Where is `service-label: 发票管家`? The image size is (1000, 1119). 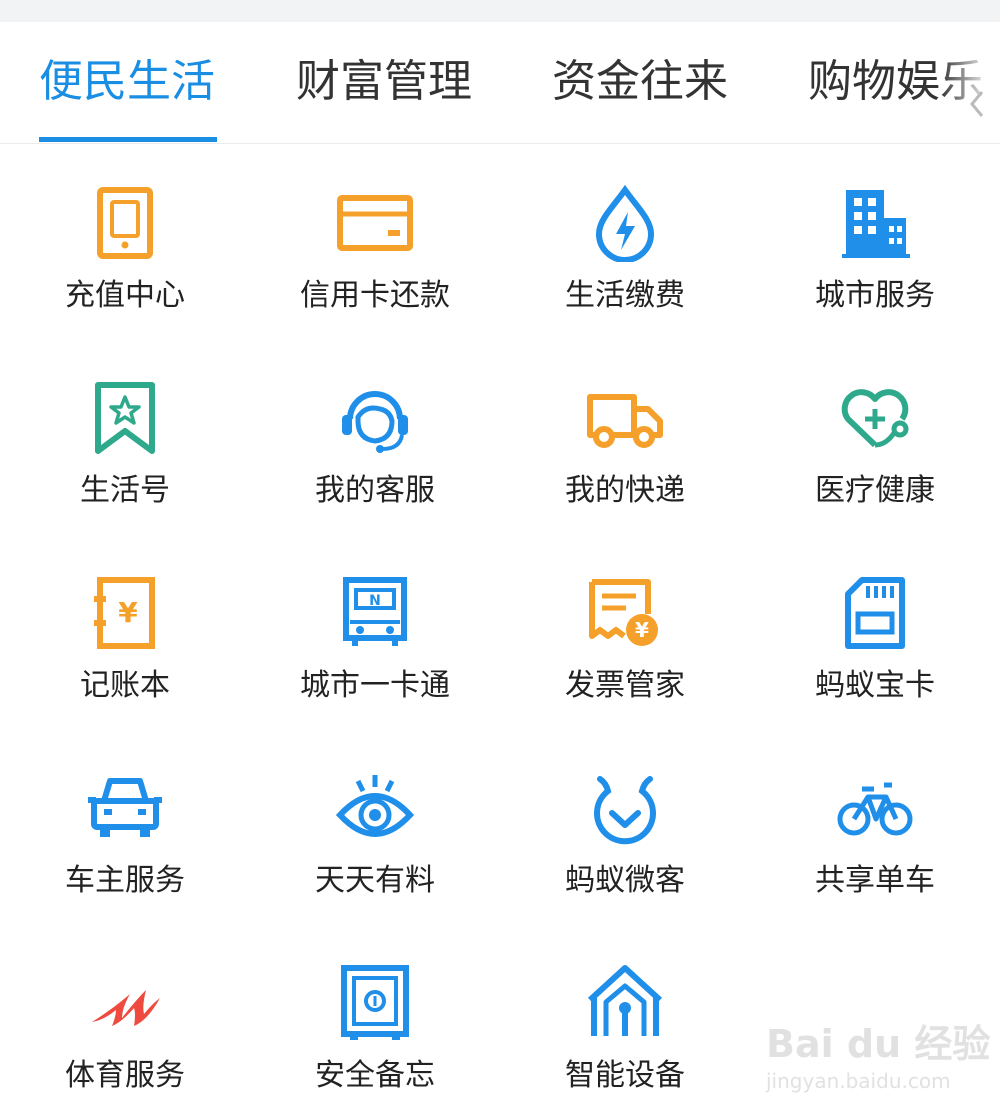
service-label: 发票管家 is located at coordinates (625, 685).